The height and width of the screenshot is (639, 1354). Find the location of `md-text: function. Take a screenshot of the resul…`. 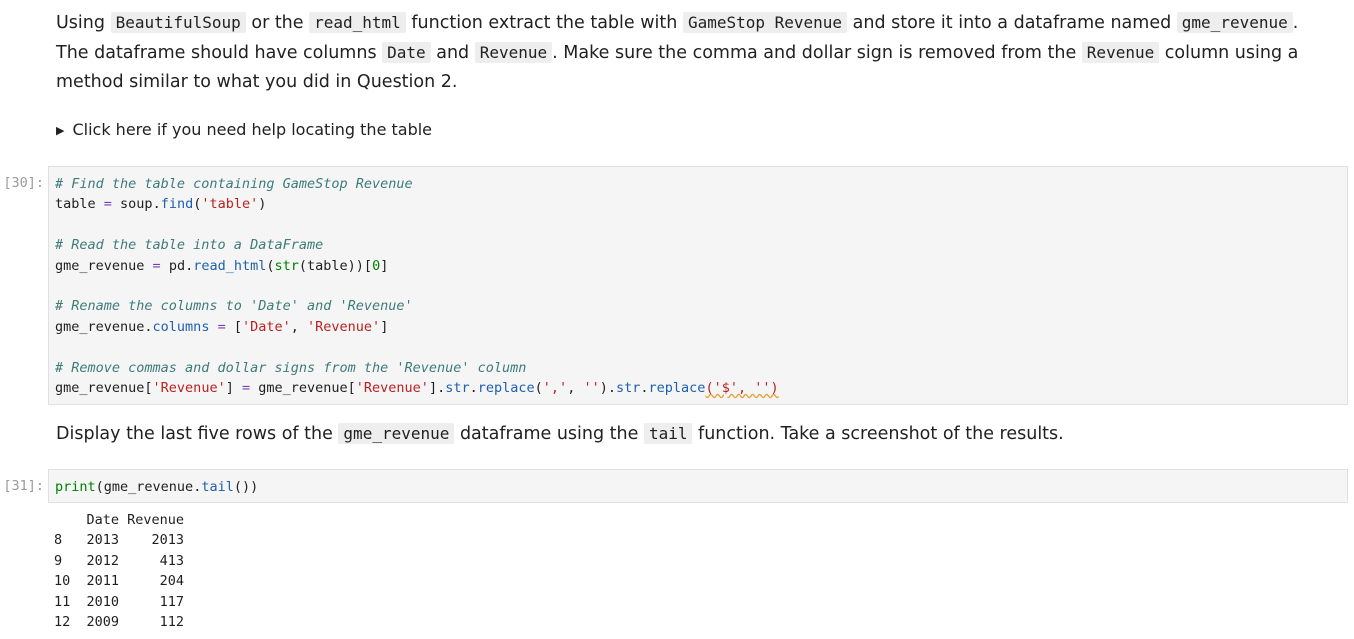

md-text: function. Take a screenshot of the resul… is located at coordinates (878, 434).